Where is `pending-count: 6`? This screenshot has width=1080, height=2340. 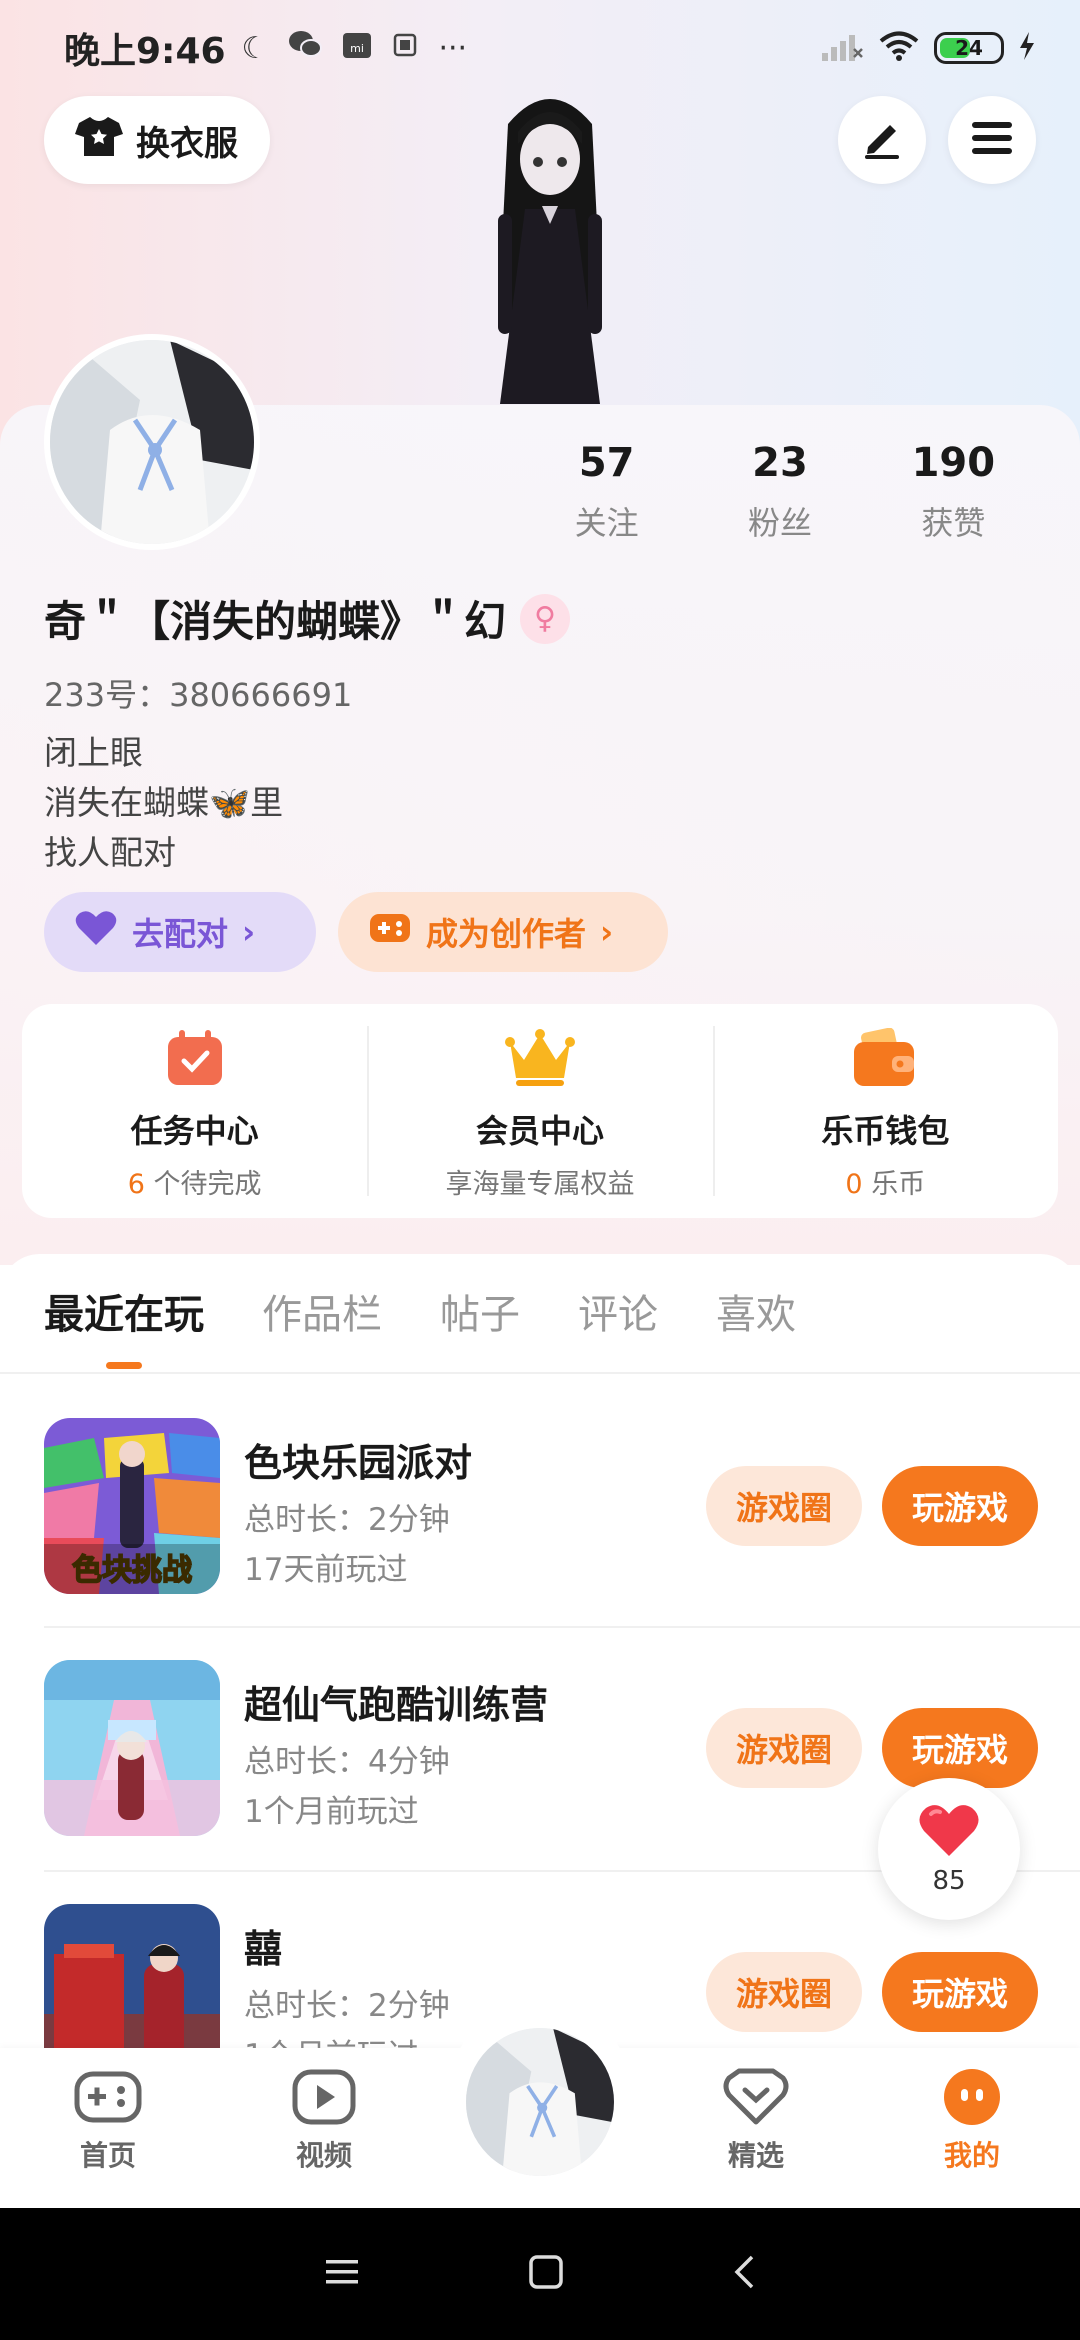
pending-count: 6 is located at coordinates (136, 1184).